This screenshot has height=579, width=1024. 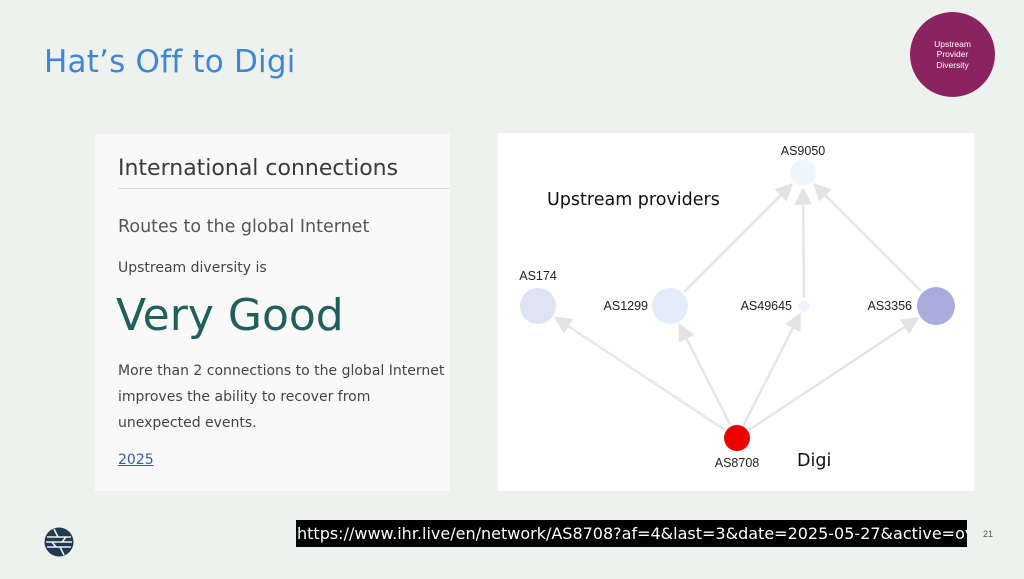 I want to click on node-AS9050, so click(x=803, y=173).